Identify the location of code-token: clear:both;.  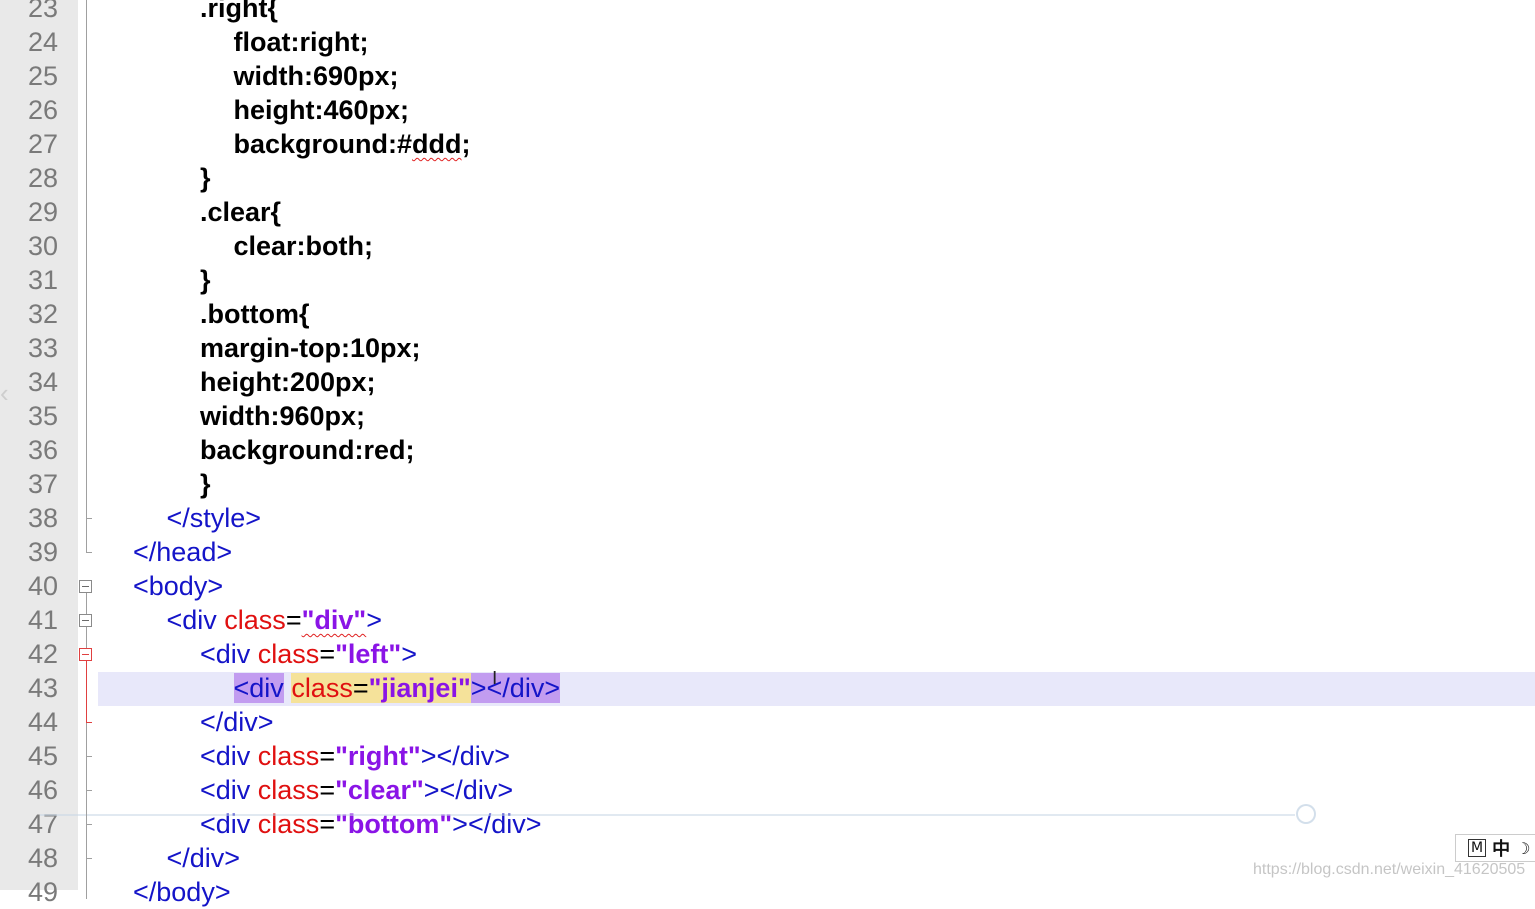
(303, 246).